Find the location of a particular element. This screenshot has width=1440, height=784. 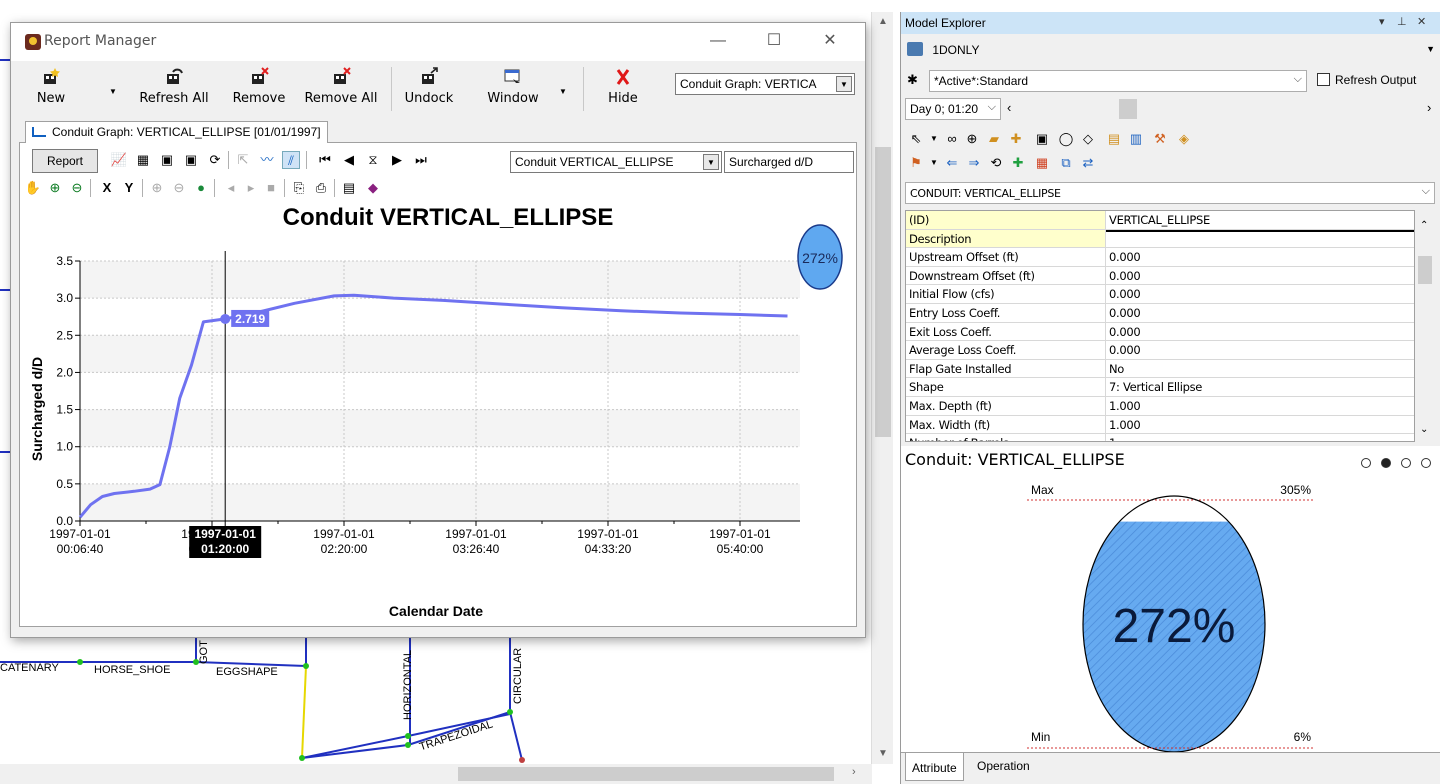

property-row: Upstream Offset (ft) 0.000 is located at coordinates (1160, 257).